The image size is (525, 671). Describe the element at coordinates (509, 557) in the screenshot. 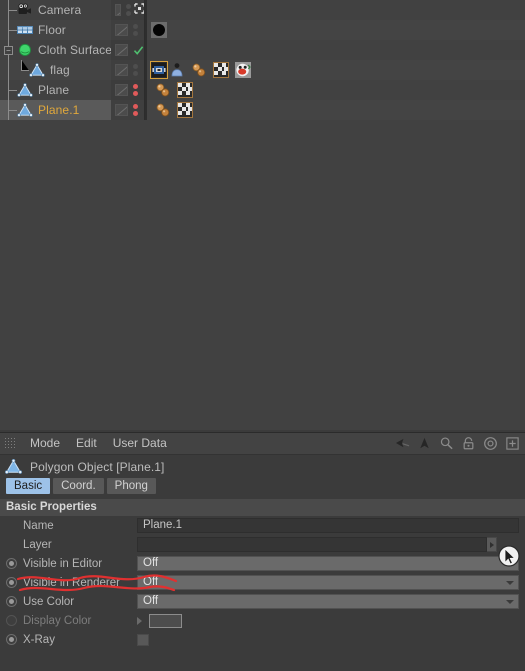

I see `mouse-cursor-icon` at that location.